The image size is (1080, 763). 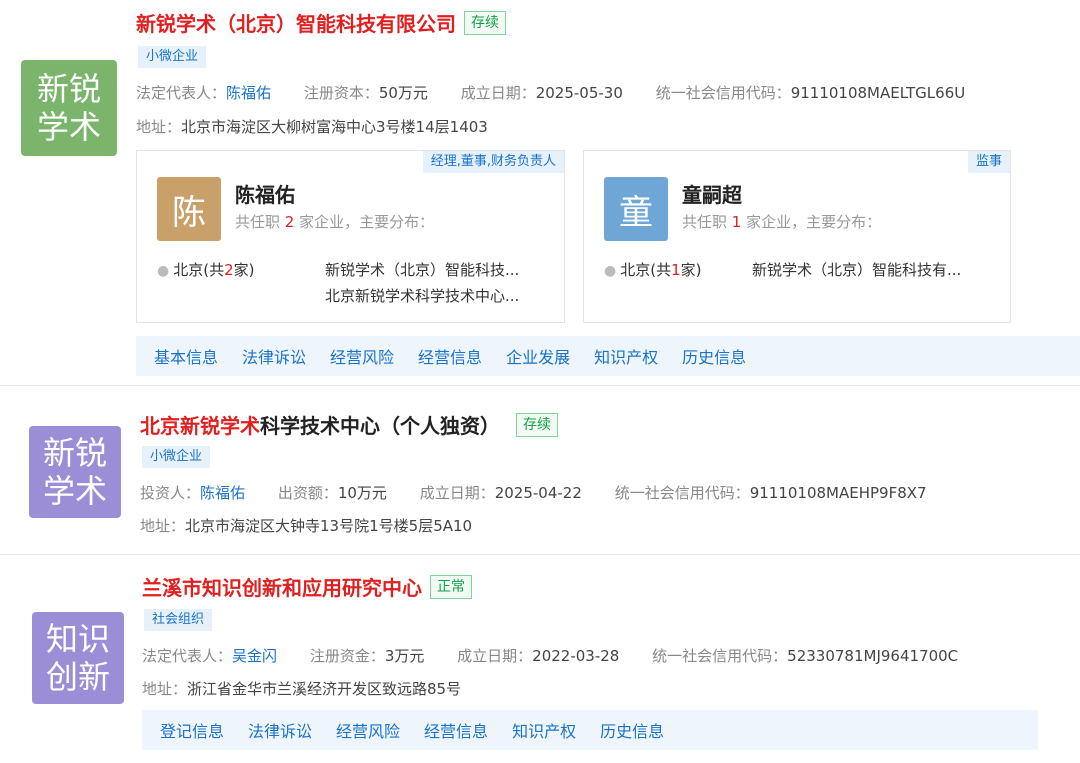 I want to click on company-name: 新锐学术（北京）智能科技有限公司, so click(x=296, y=22).